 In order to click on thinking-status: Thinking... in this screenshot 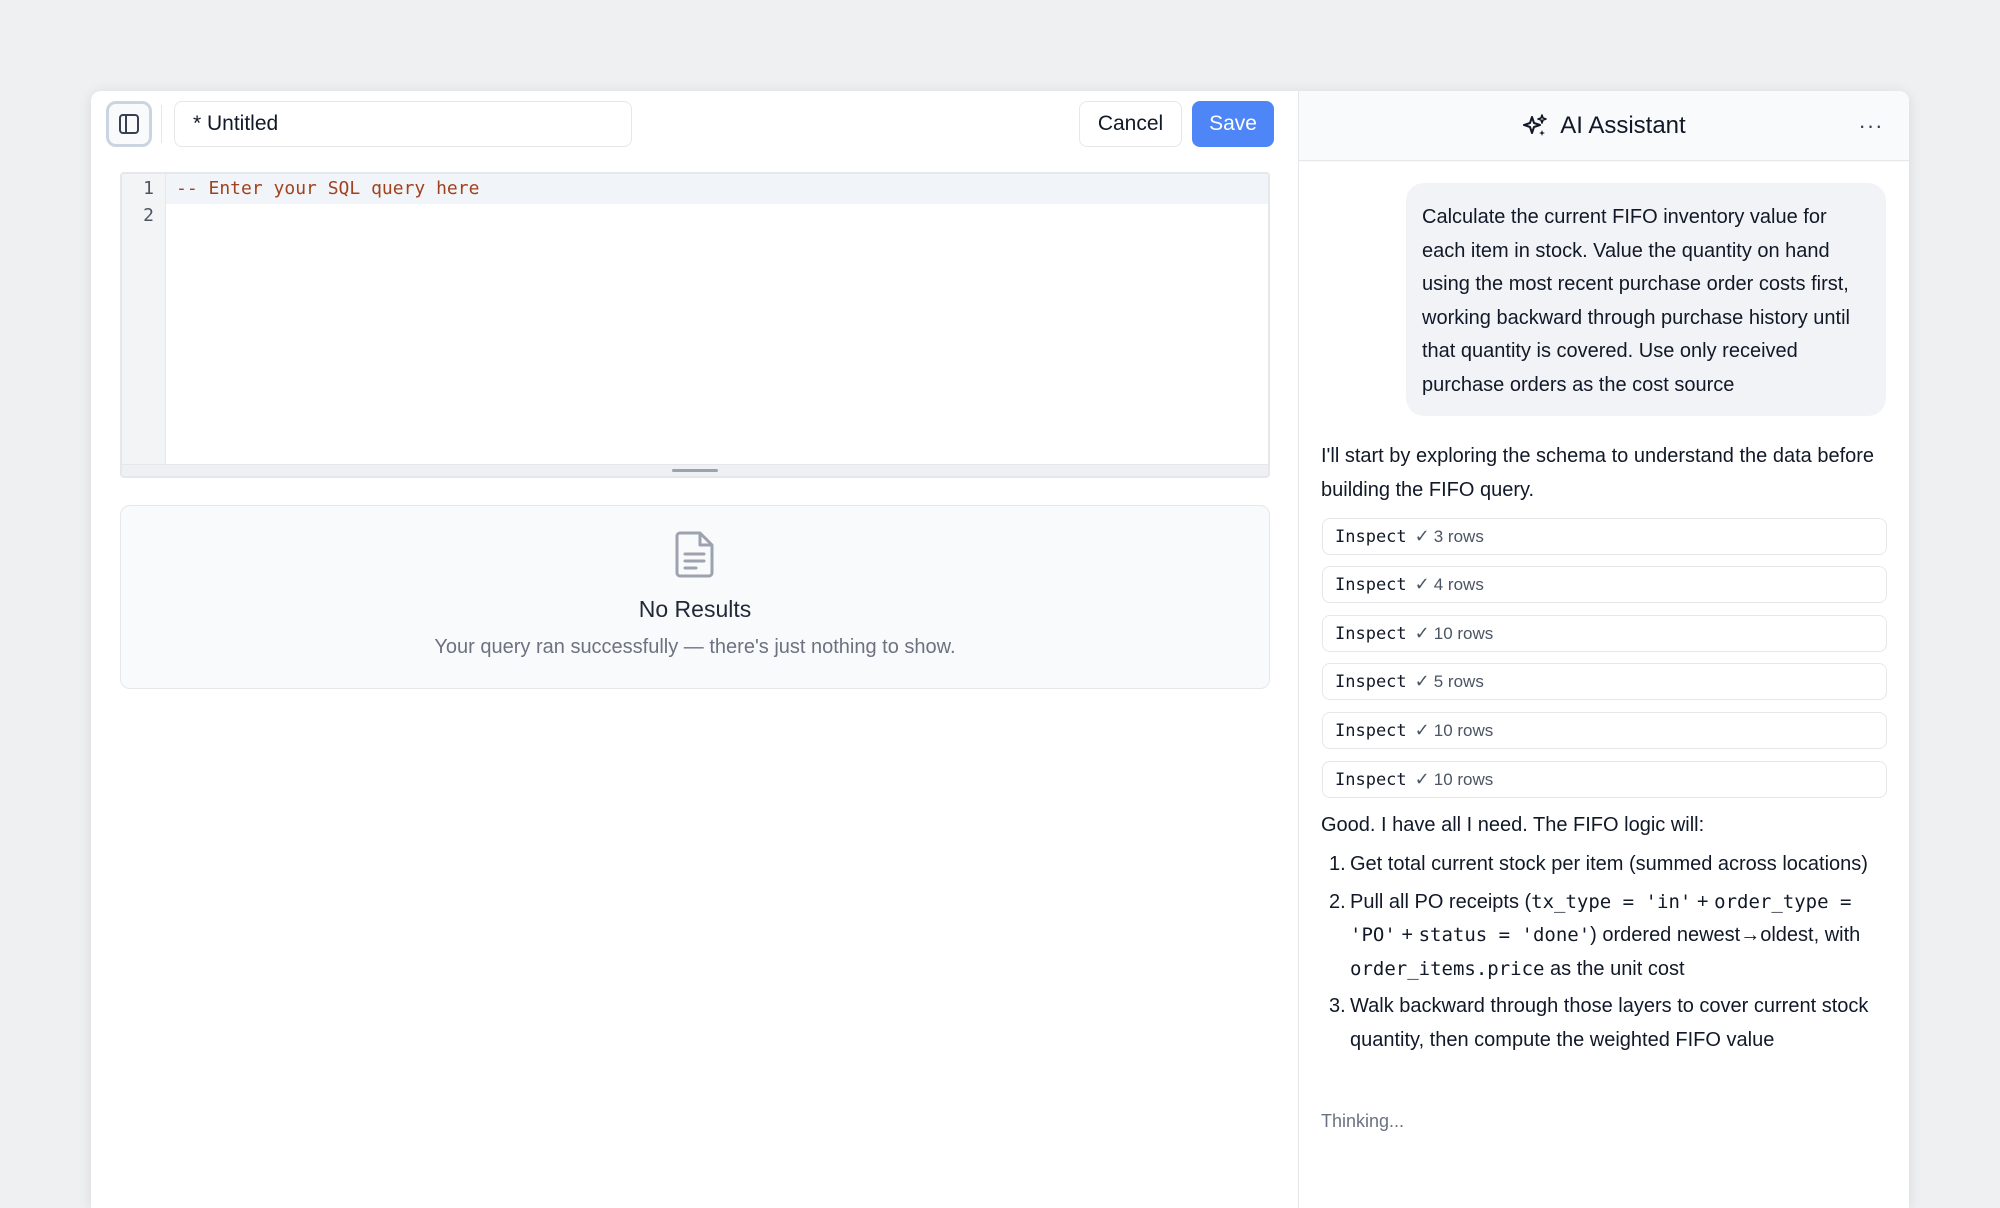, I will do `click(1363, 1121)`.